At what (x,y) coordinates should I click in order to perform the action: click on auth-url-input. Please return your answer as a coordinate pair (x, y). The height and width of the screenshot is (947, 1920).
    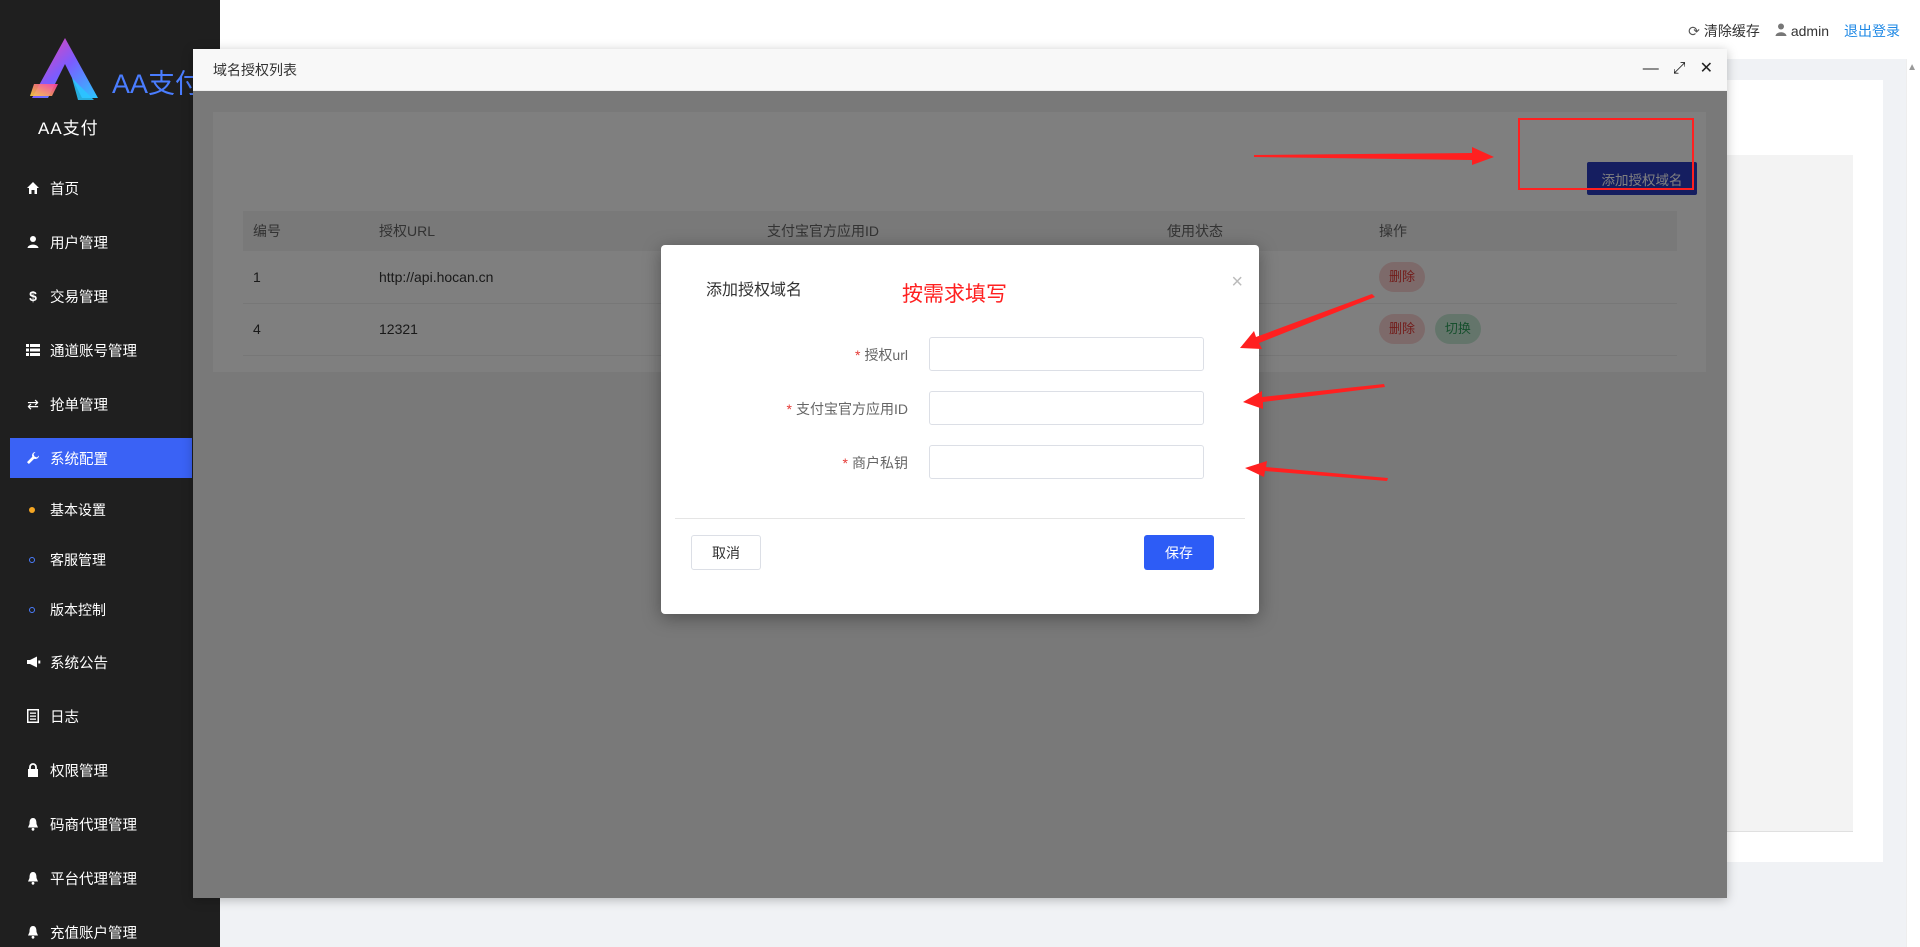
    Looking at the image, I should click on (1066, 354).